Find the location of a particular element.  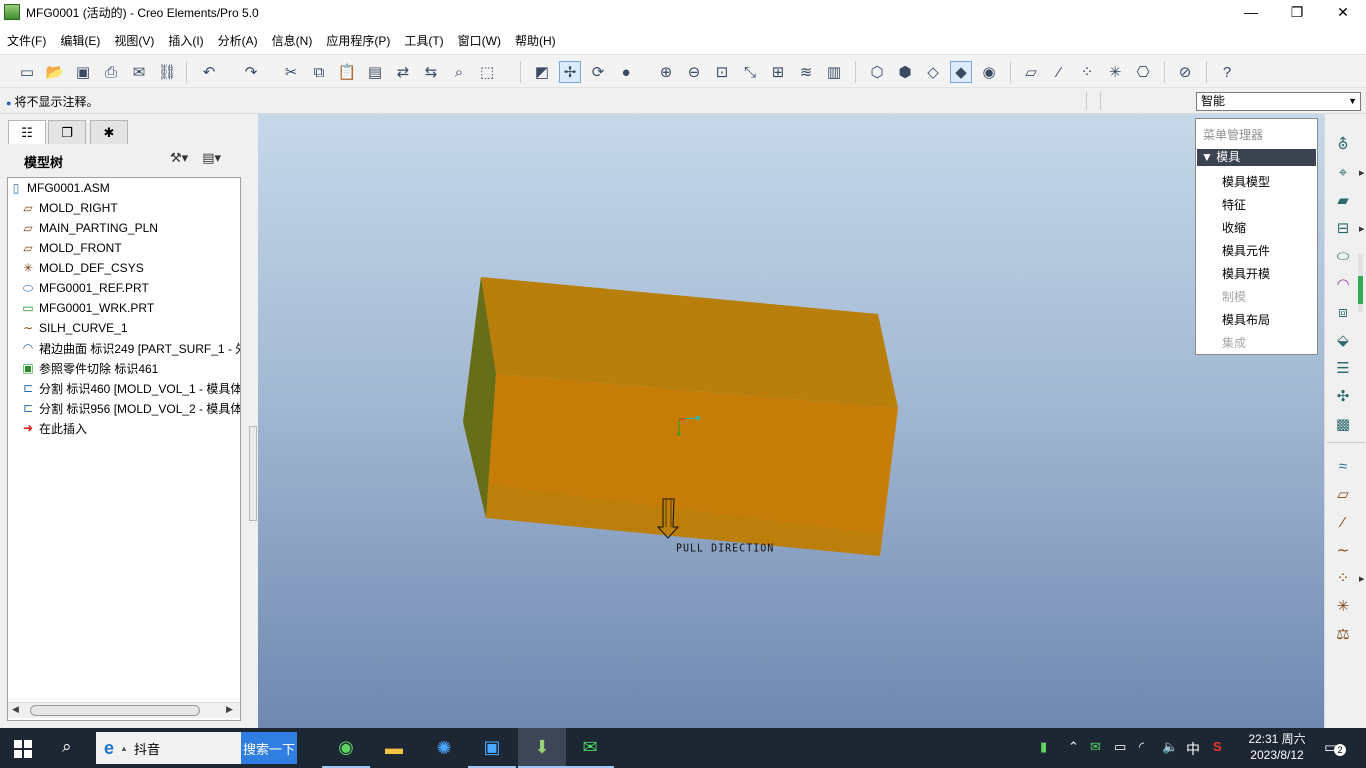

no-hidden-icon: ◇ is located at coordinates (933, 72).